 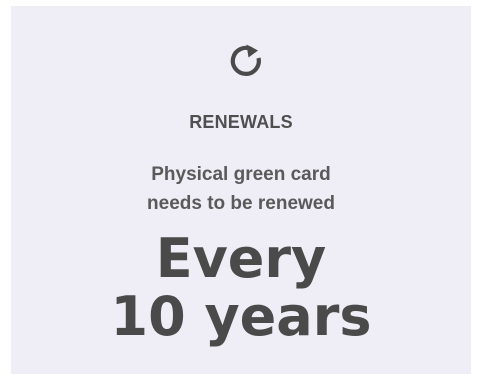 What do you see at coordinates (241, 203) in the screenshot?
I see `description-line: needs to be renewed` at bounding box center [241, 203].